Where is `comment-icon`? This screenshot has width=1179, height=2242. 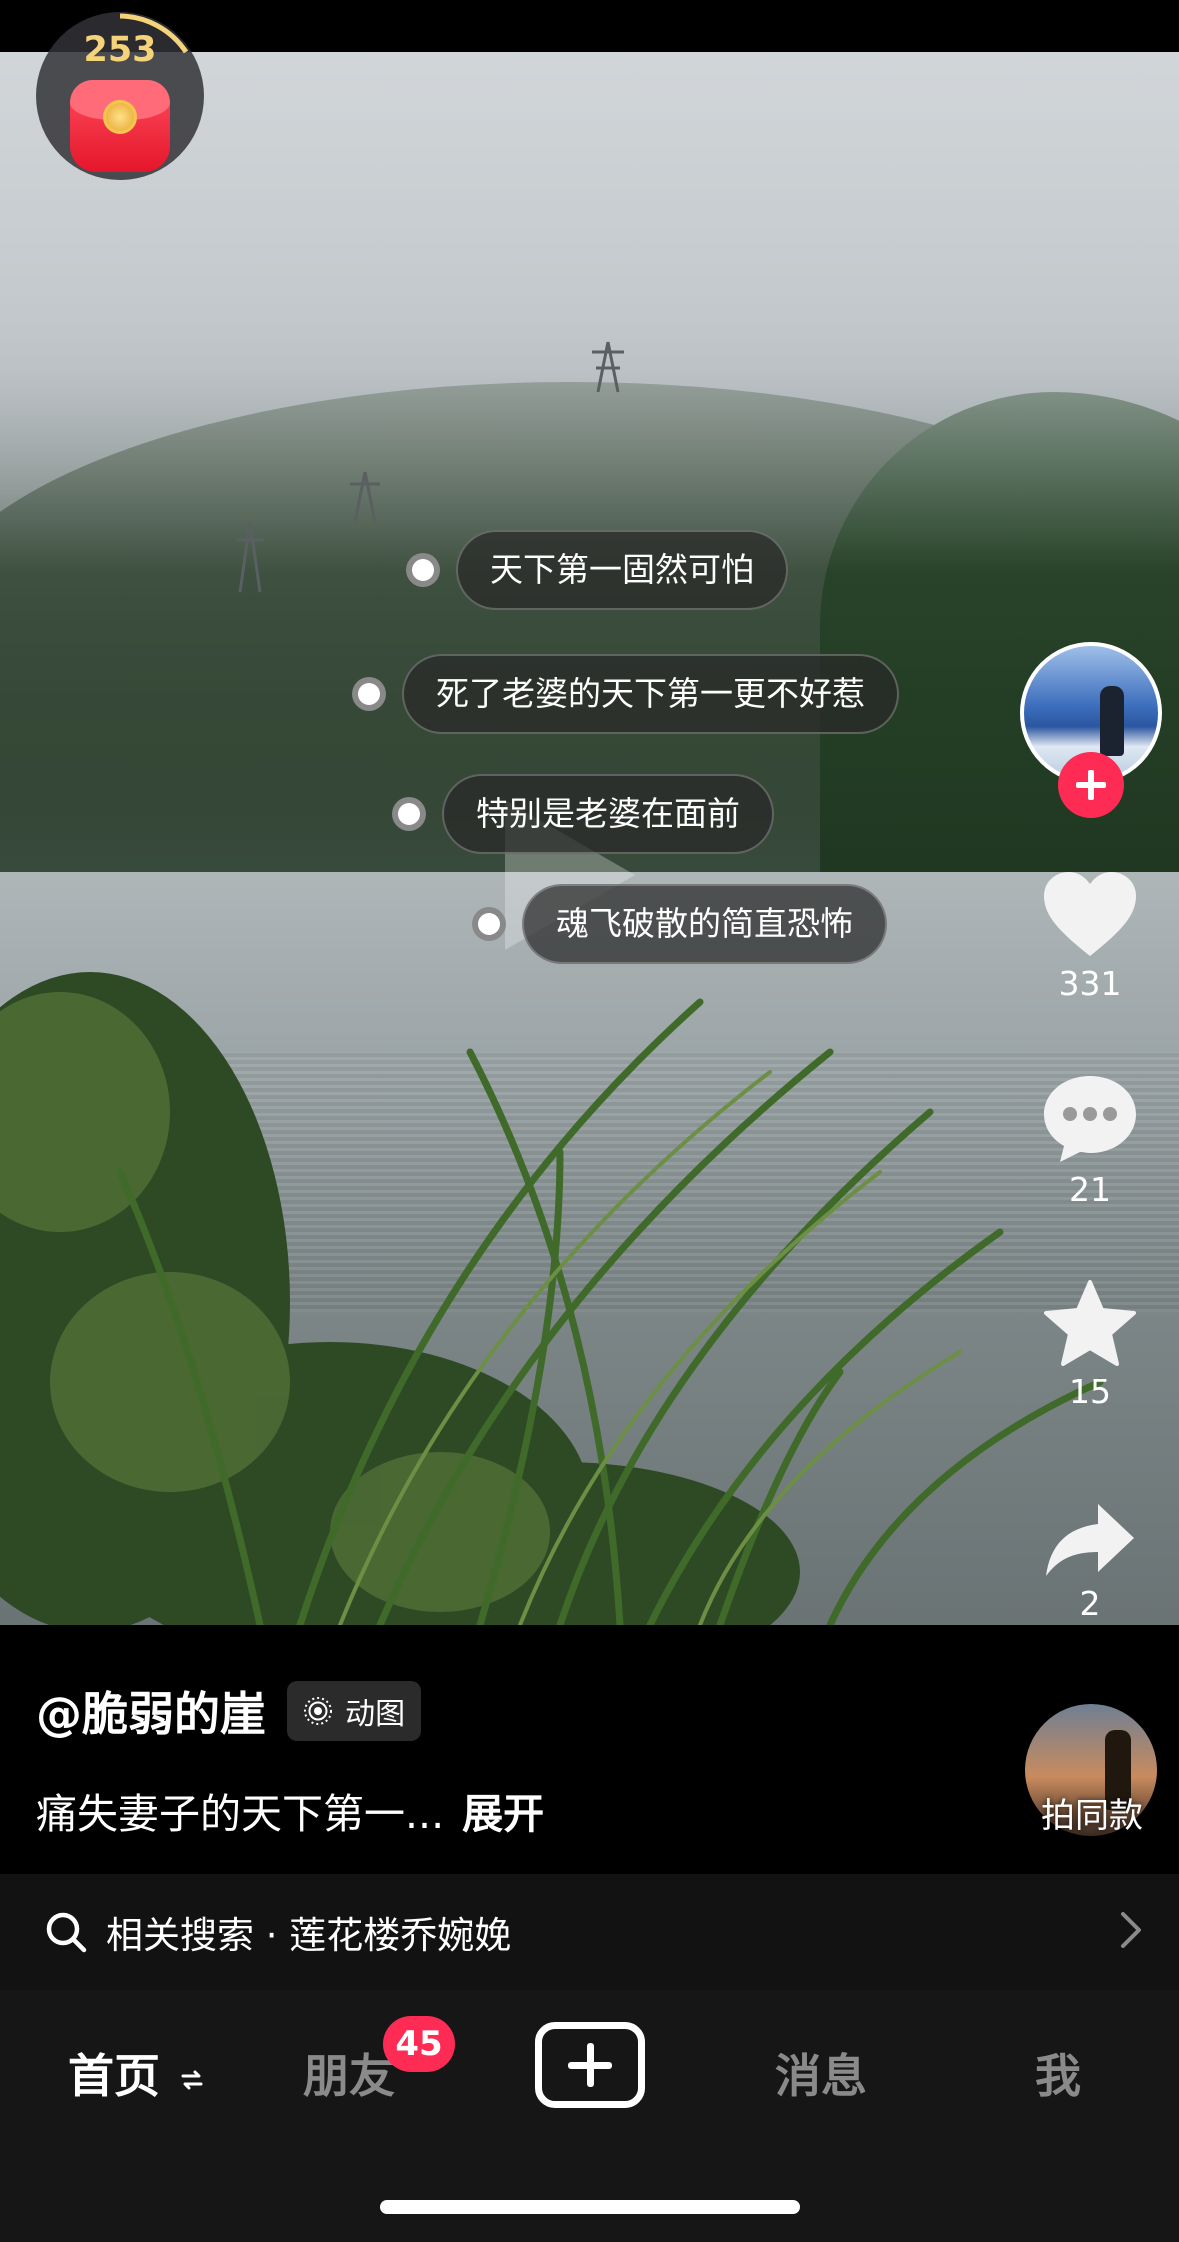
comment-icon is located at coordinates (1090, 1119).